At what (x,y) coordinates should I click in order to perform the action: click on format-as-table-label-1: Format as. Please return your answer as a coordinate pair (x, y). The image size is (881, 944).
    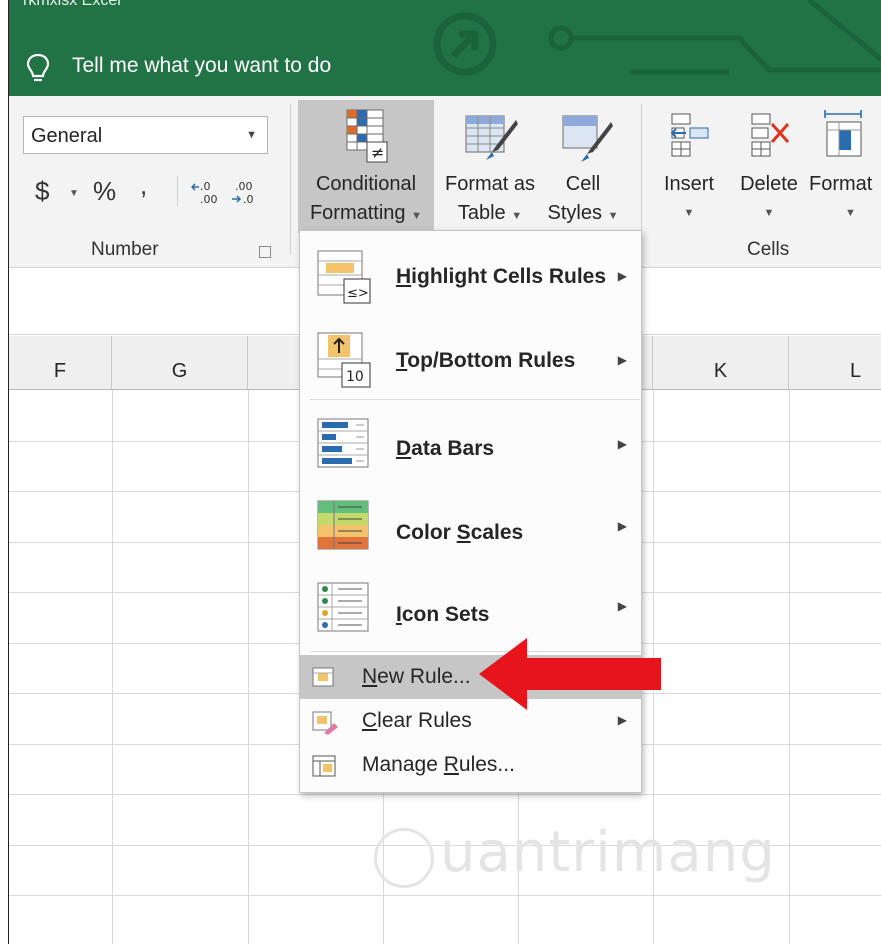
    Looking at the image, I should click on (490, 184).